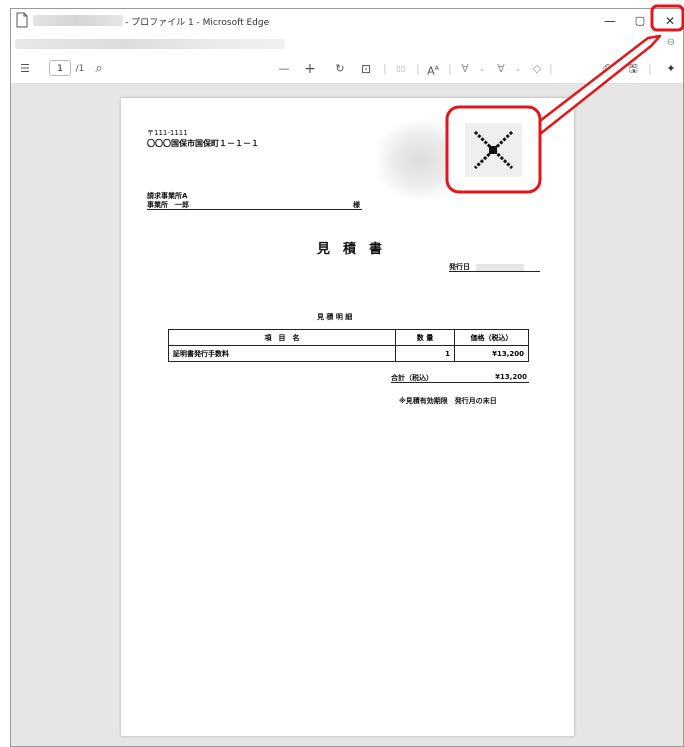  I want to click on read-aloud-icon: AA, so click(433, 69).